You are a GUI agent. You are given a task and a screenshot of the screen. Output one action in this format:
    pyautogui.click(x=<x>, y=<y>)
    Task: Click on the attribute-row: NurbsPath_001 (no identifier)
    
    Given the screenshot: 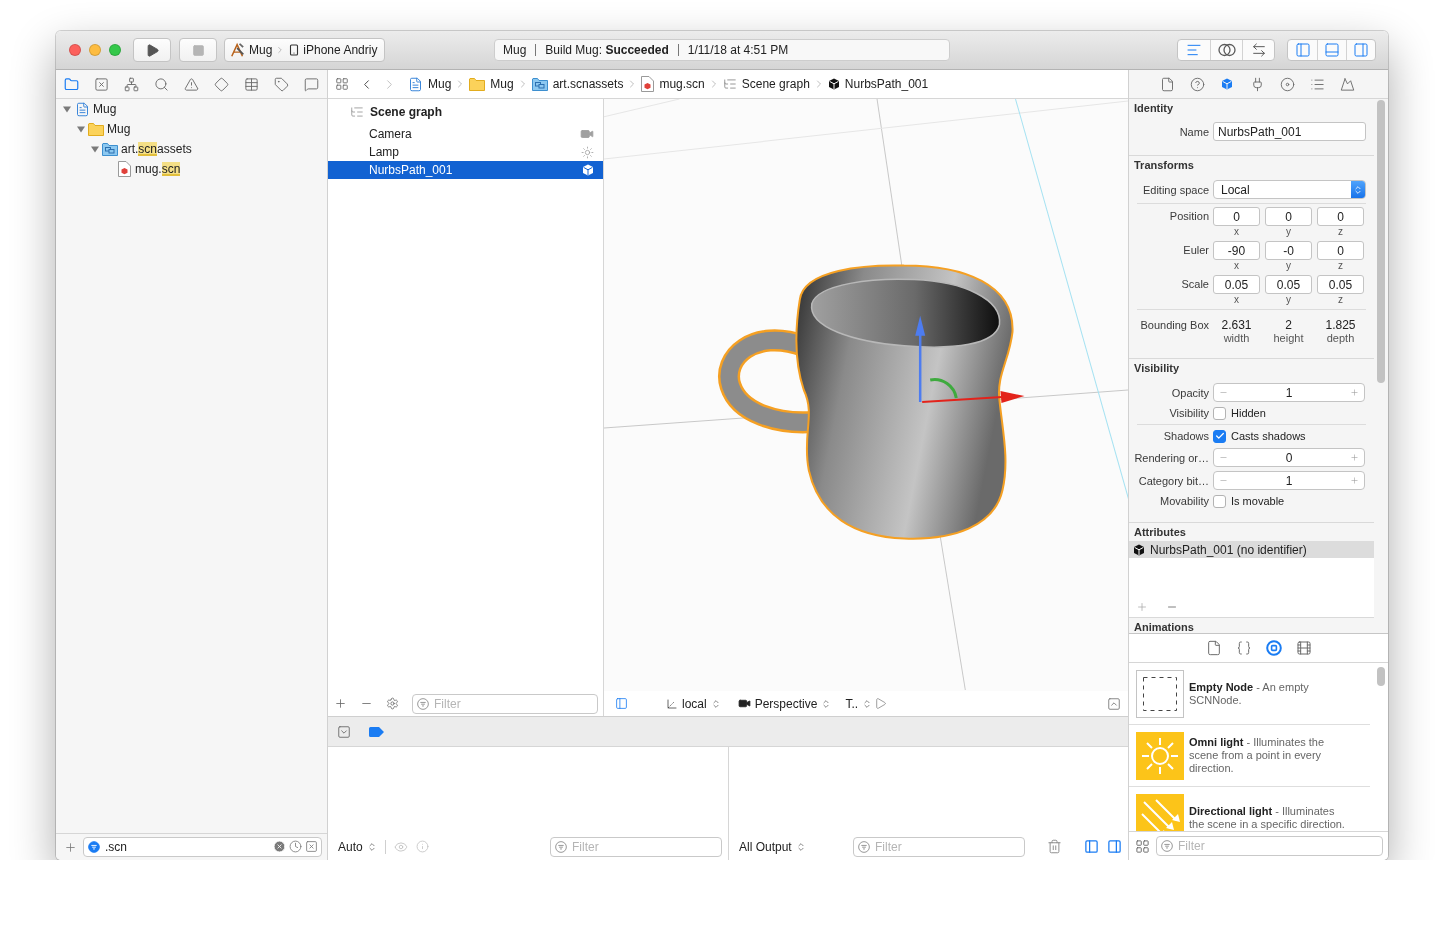 What is the action you would take?
    pyautogui.click(x=1251, y=549)
    